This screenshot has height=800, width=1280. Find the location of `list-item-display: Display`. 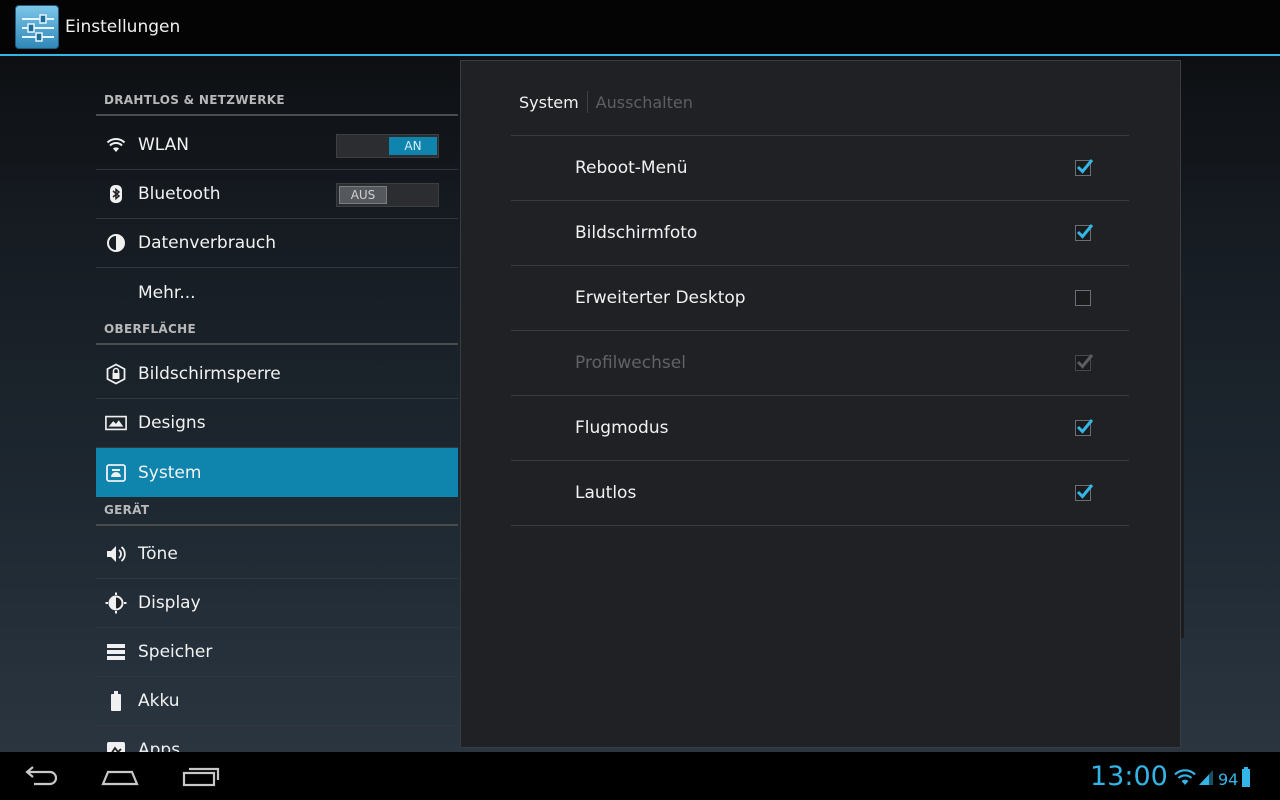

list-item-display: Display is located at coordinates (277, 603).